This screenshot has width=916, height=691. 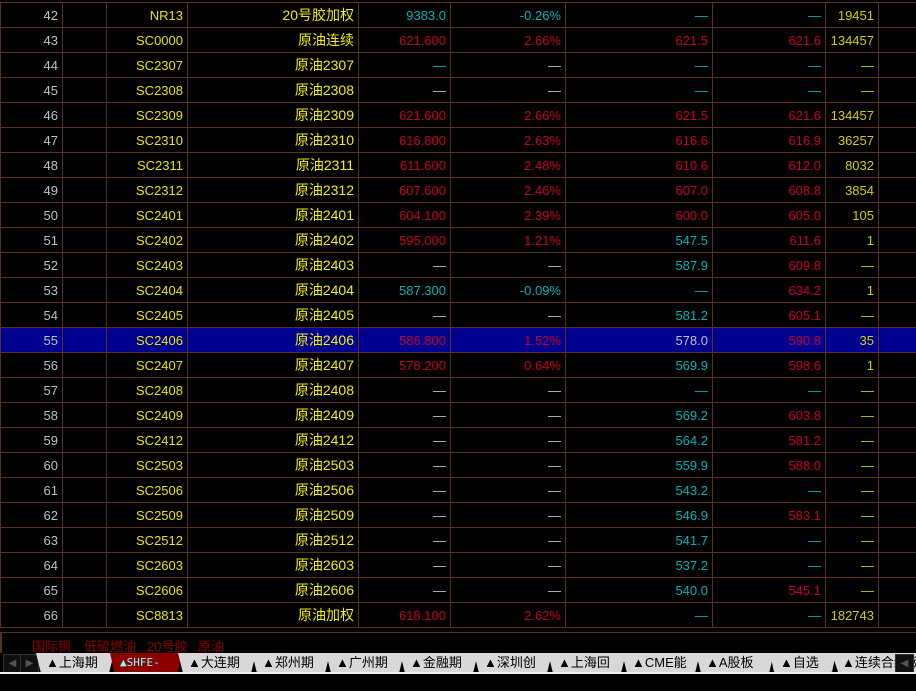 What do you see at coordinates (769, 115) in the screenshot?
I see `ask-cell: 621.6` at bounding box center [769, 115].